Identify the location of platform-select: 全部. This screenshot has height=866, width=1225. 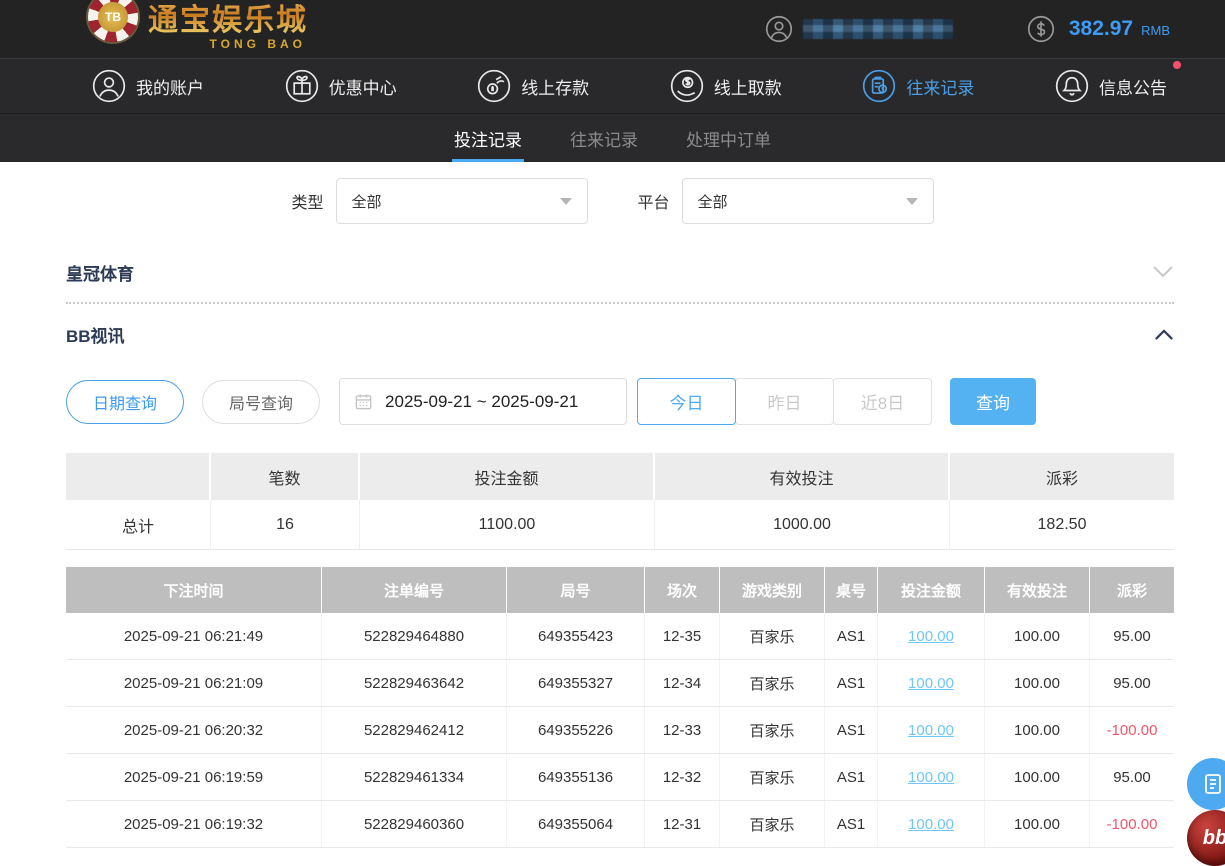
(807, 201).